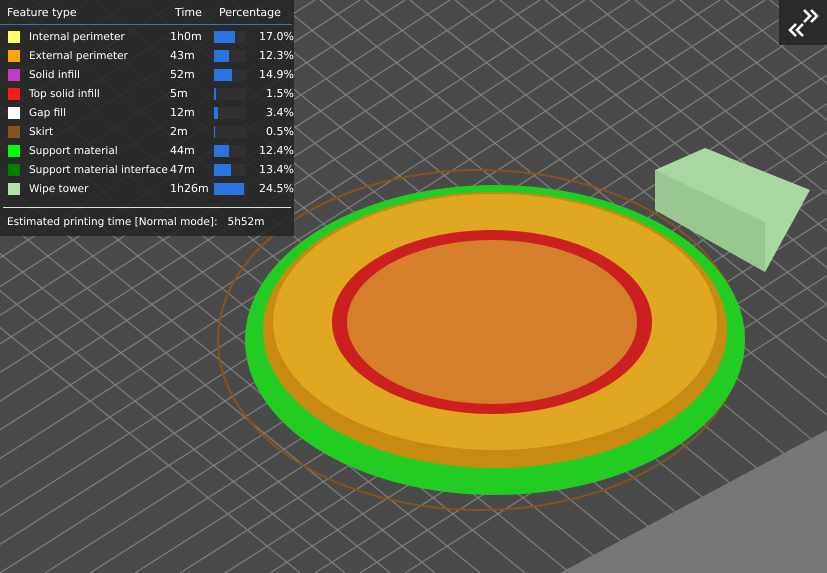  I want to click on feature-time: 2m, so click(179, 132).